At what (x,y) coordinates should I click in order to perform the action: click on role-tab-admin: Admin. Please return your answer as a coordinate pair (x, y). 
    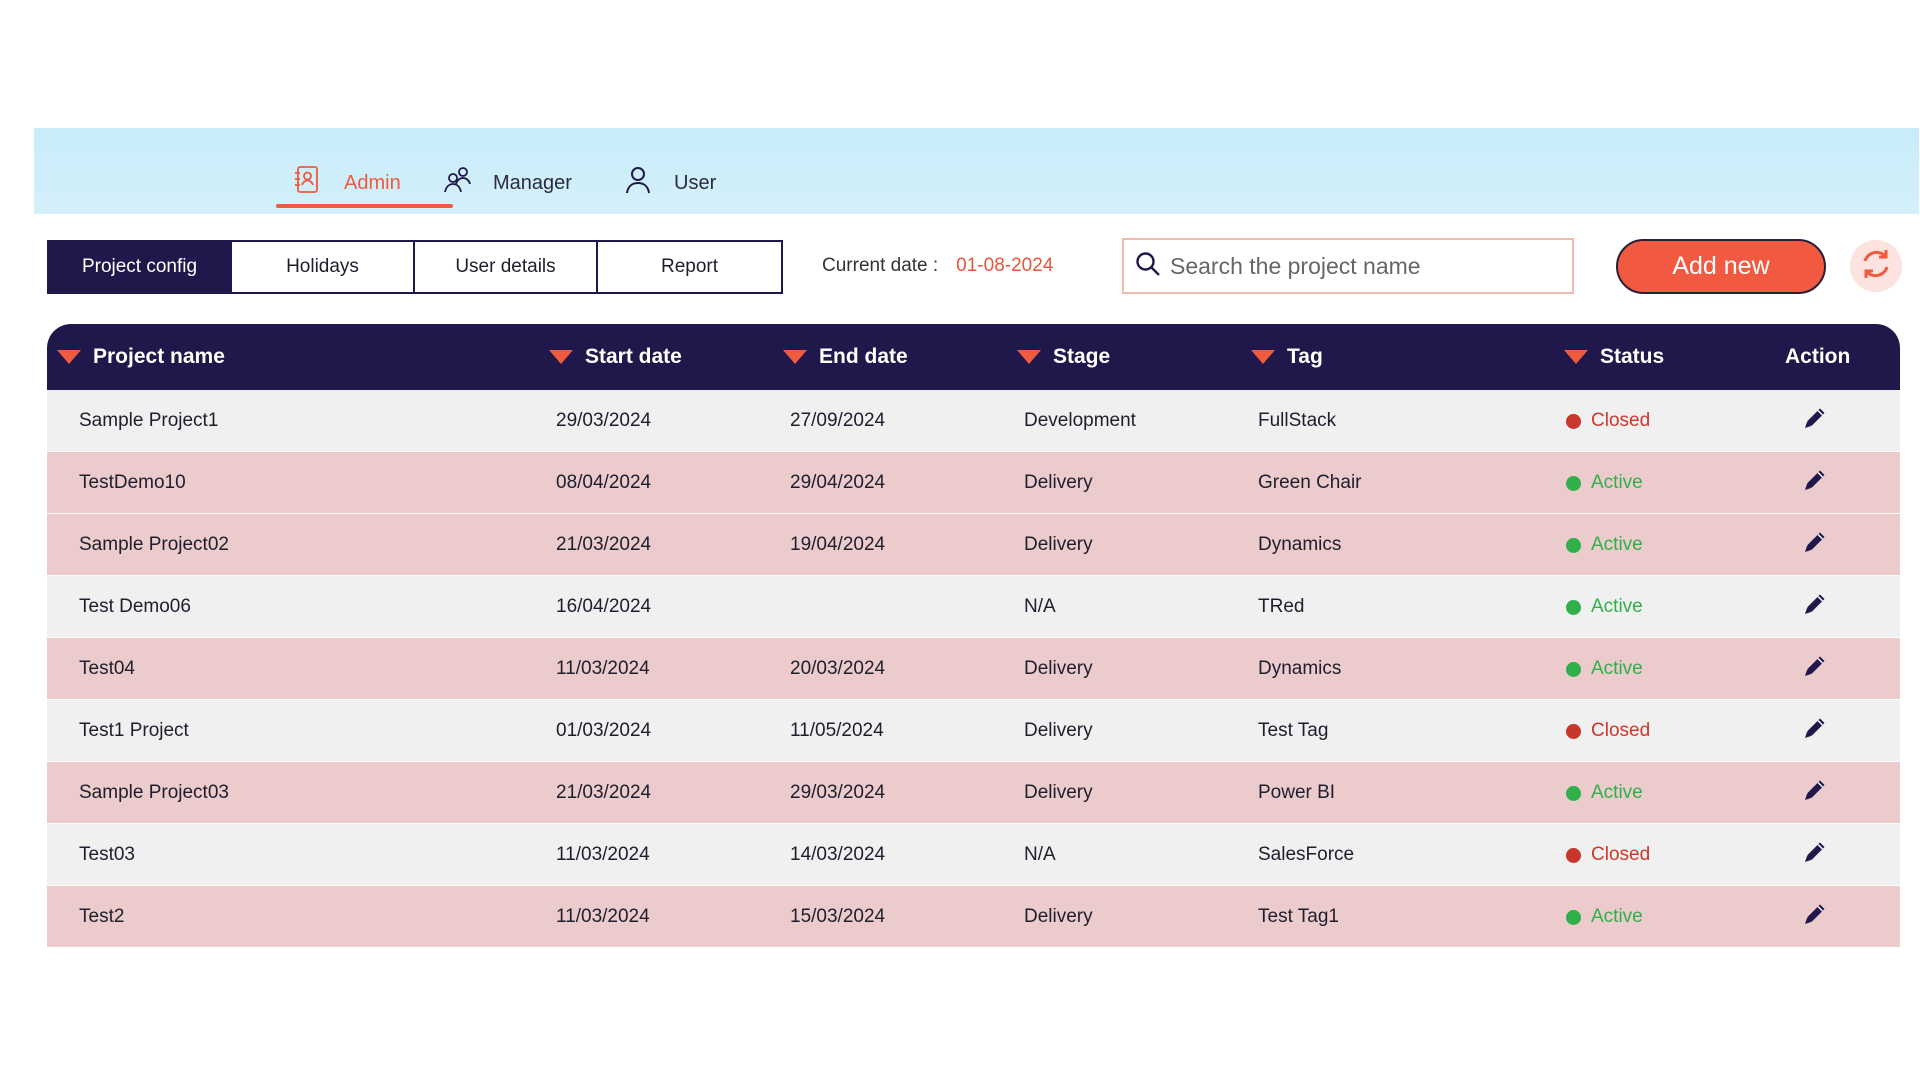
    Looking at the image, I should click on (364, 184).